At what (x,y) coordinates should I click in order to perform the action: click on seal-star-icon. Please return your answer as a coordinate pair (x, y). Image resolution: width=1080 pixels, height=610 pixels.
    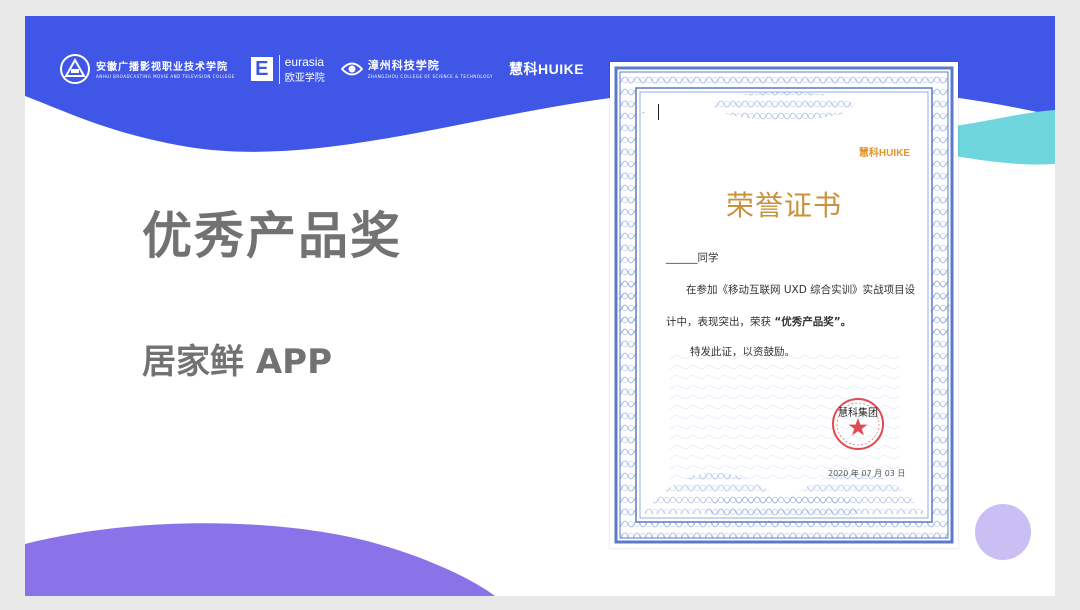
    Looking at the image, I should click on (858, 427).